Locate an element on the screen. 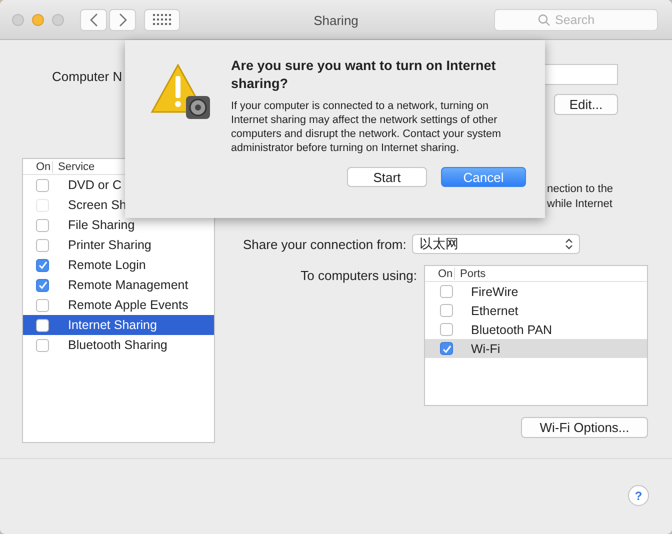  warning-icon is located at coordinates (181, 91).